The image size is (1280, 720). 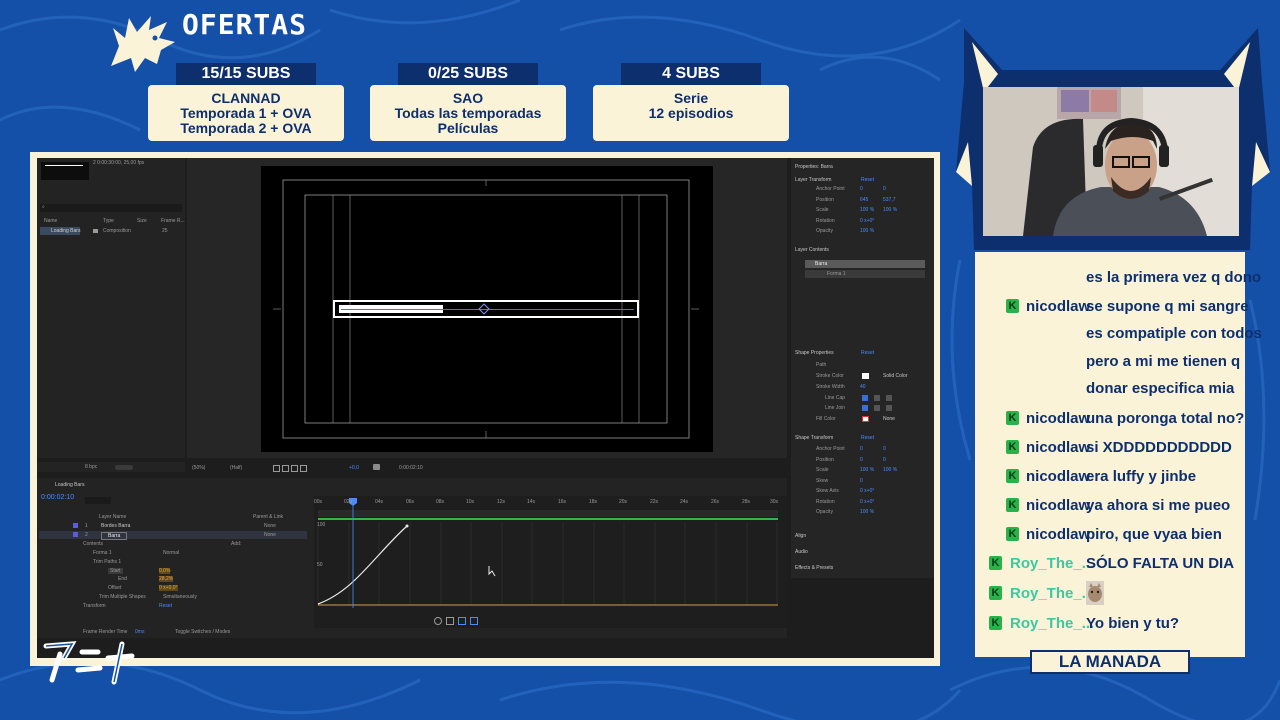 I want to click on exposure-value: +0,0, so click(x=354, y=468).